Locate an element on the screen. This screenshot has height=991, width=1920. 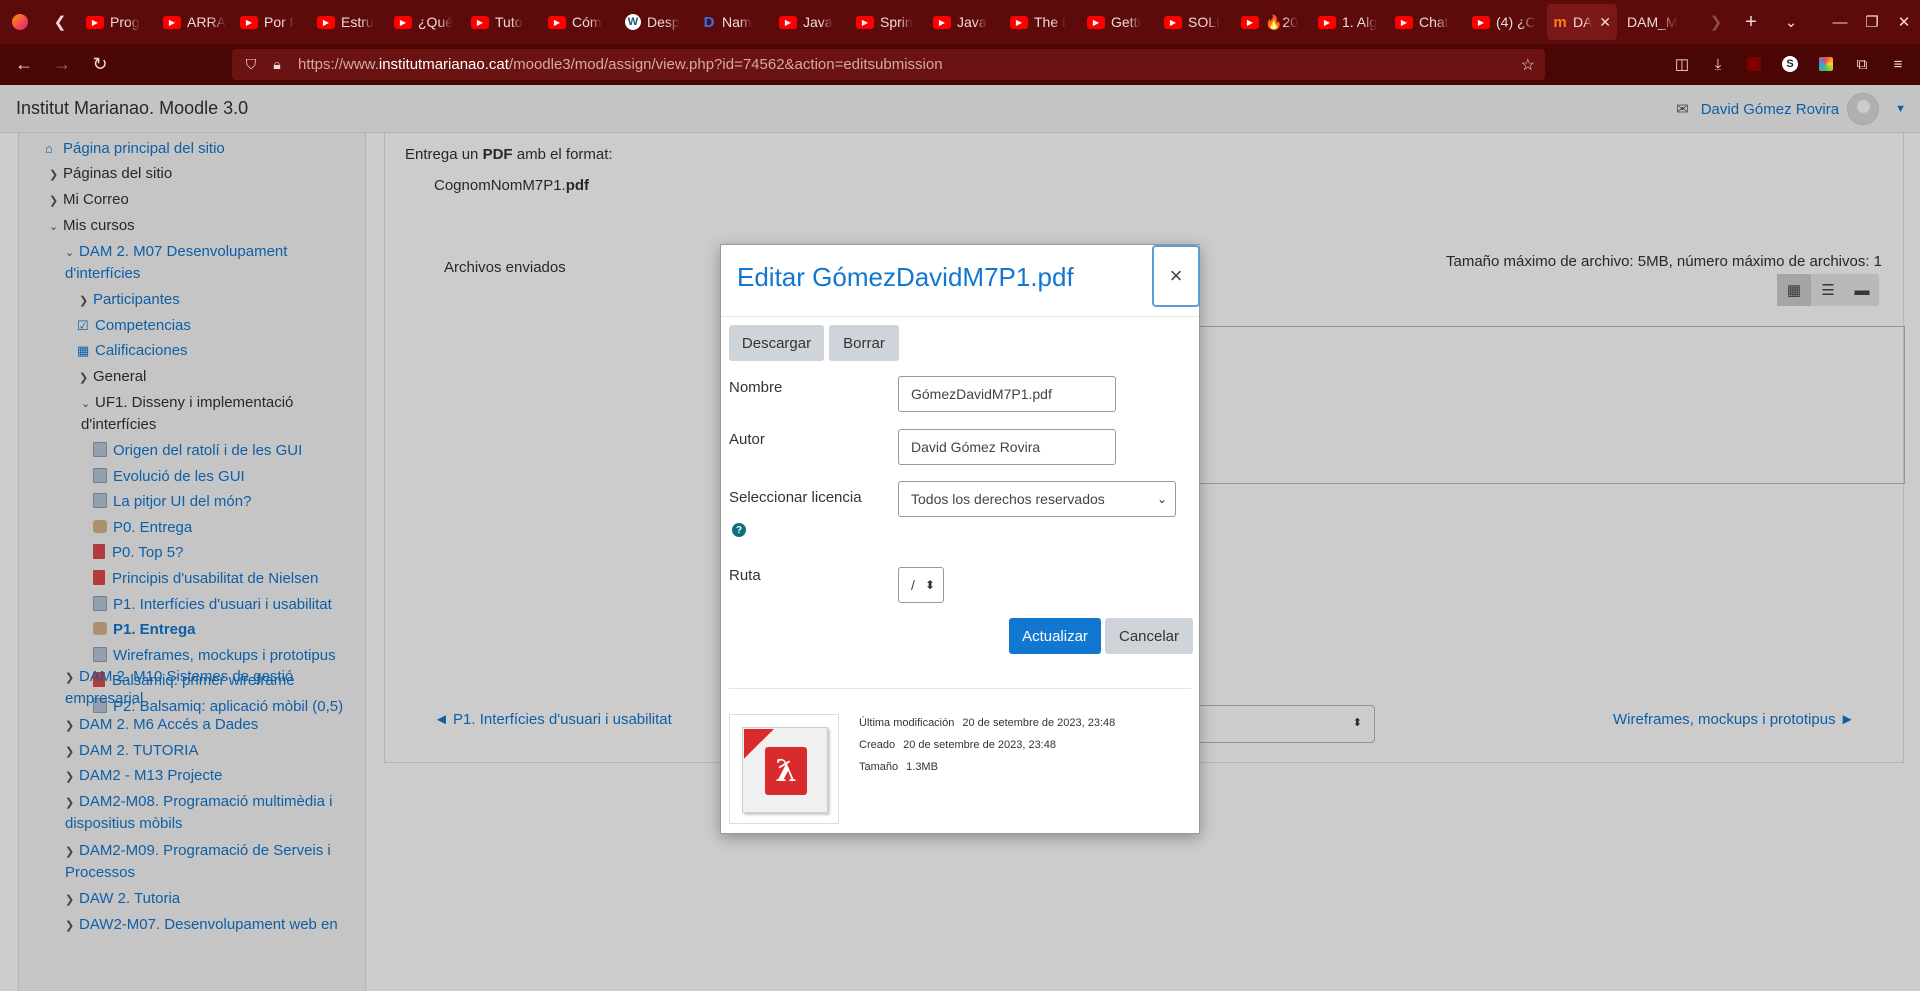
bookmark-star-icon: ☆ is located at coordinates (1528, 65).